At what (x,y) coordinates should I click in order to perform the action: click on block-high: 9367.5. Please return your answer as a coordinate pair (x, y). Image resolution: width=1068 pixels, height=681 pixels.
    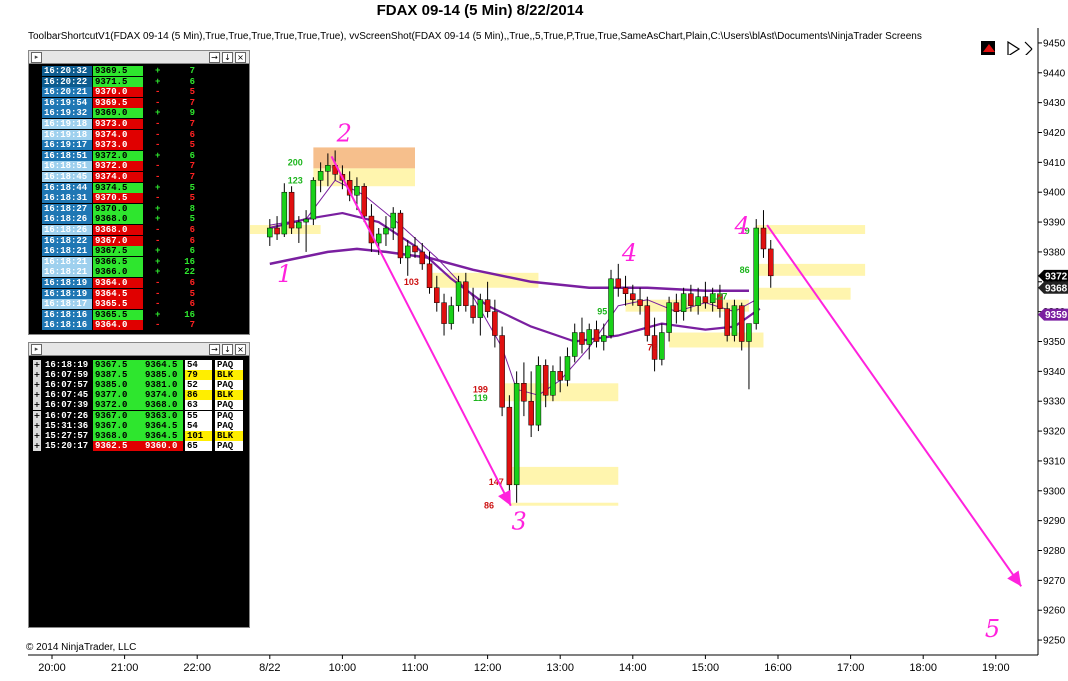
    Looking at the image, I should click on (118, 365).